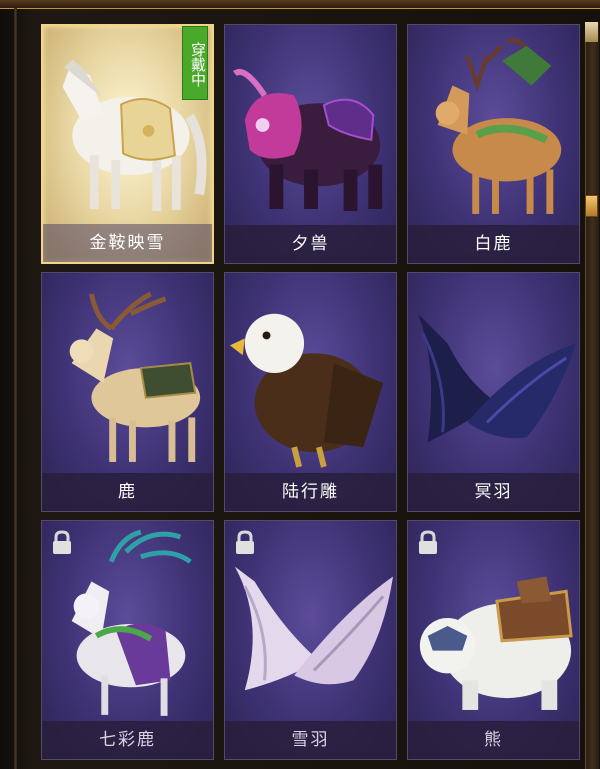 The width and height of the screenshot is (600, 769). What do you see at coordinates (135, 376) in the screenshot?
I see `tan-deer-image` at bounding box center [135, 376].